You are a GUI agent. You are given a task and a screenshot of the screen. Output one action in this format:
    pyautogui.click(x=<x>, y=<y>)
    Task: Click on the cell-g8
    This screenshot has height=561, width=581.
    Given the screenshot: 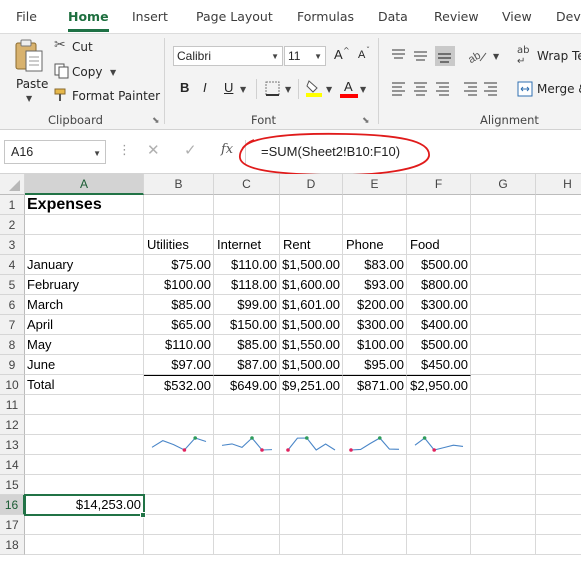 What is the action you would take?
    pyautogui.click(x=503, y=345)
    